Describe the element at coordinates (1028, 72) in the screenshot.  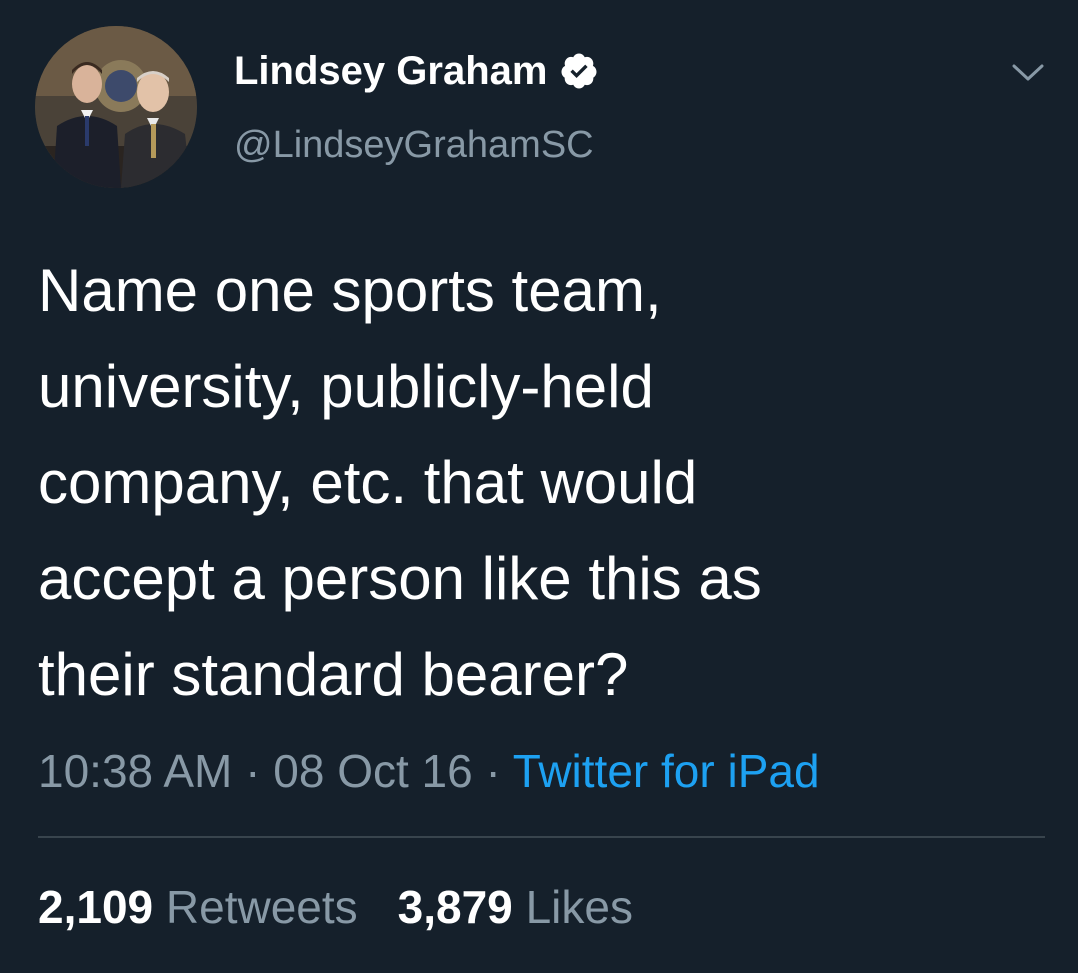
I see `chevron-down-icon` at that location.